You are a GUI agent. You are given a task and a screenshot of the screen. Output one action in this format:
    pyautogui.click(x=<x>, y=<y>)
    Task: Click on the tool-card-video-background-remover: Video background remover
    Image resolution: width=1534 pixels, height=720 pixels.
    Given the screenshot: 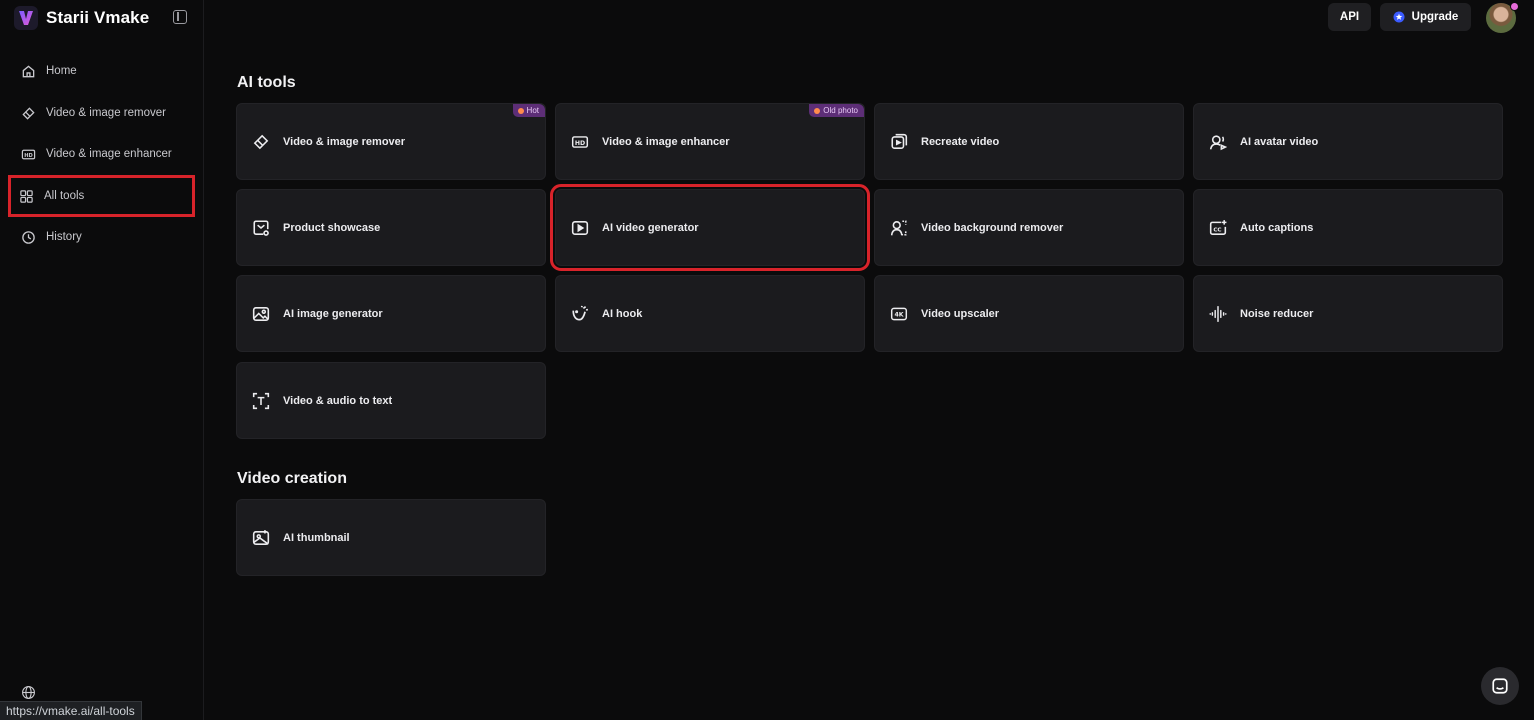 What is the action you would take?
    pyautogui.click(x=1029, y=227)
    